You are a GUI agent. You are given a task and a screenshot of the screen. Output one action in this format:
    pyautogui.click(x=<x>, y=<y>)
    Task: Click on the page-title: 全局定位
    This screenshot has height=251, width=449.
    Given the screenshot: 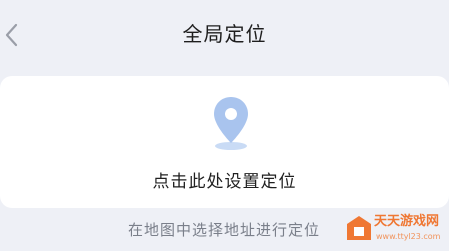 What is the action you would take?
    pyautogui.click(x=224, y=34)
    